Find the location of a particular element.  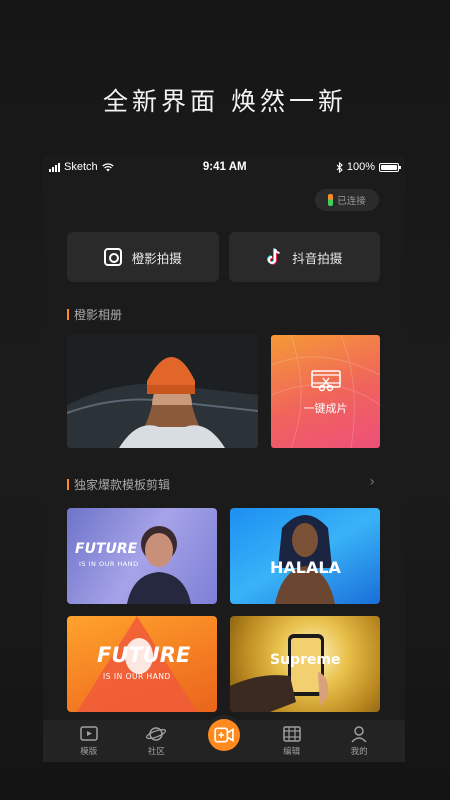

battery-percent: 100% is located at coordinates (360, 167).